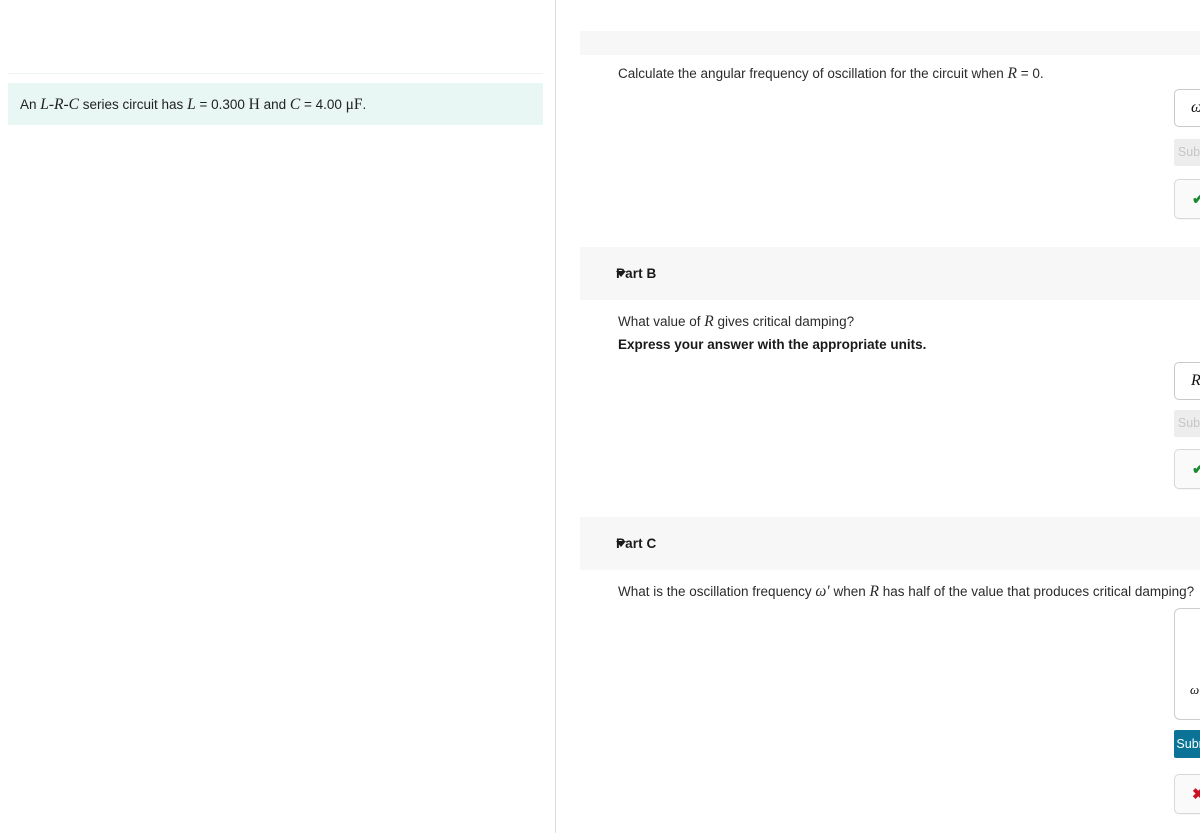 The height and width of the screenshot is (833, 1200). I want to click on submit-button-a: Submit, so click(1187, 152).